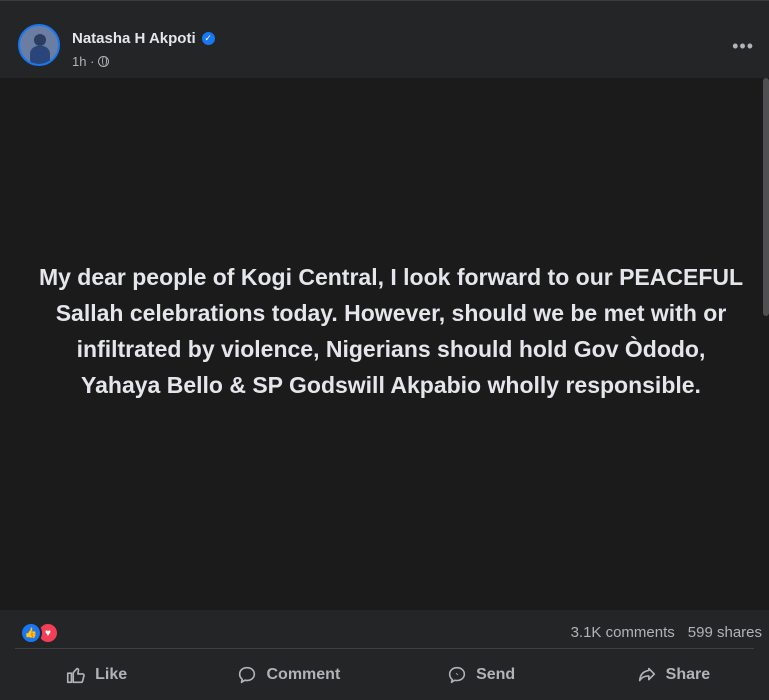  Describe the element at coordinates (496, 674) in the screenshot. I see `send-label: Send` at that location.